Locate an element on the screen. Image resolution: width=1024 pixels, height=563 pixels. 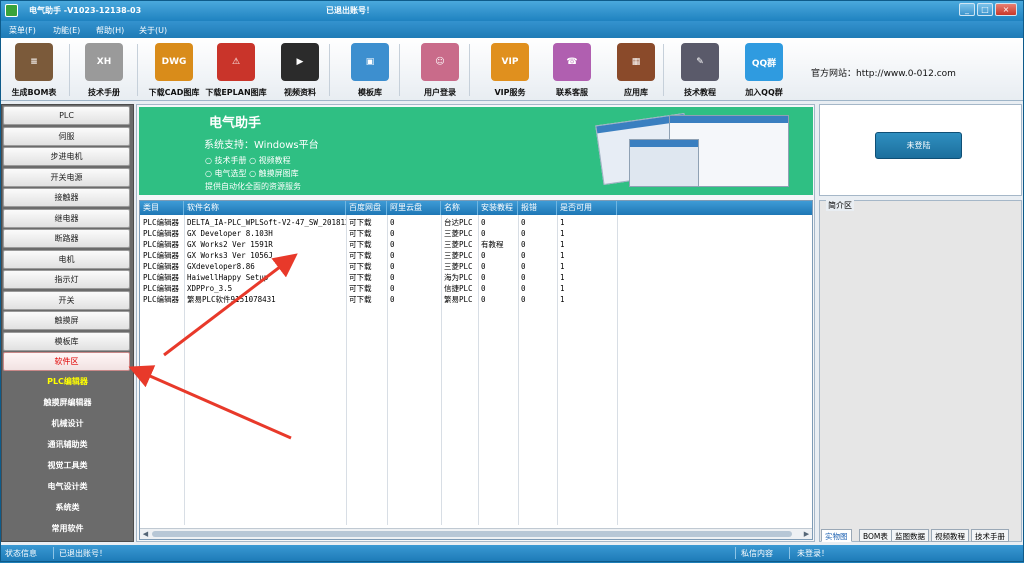
horizontal-scrollbar: ◀ ▶ is located at coordinates (476, 533).